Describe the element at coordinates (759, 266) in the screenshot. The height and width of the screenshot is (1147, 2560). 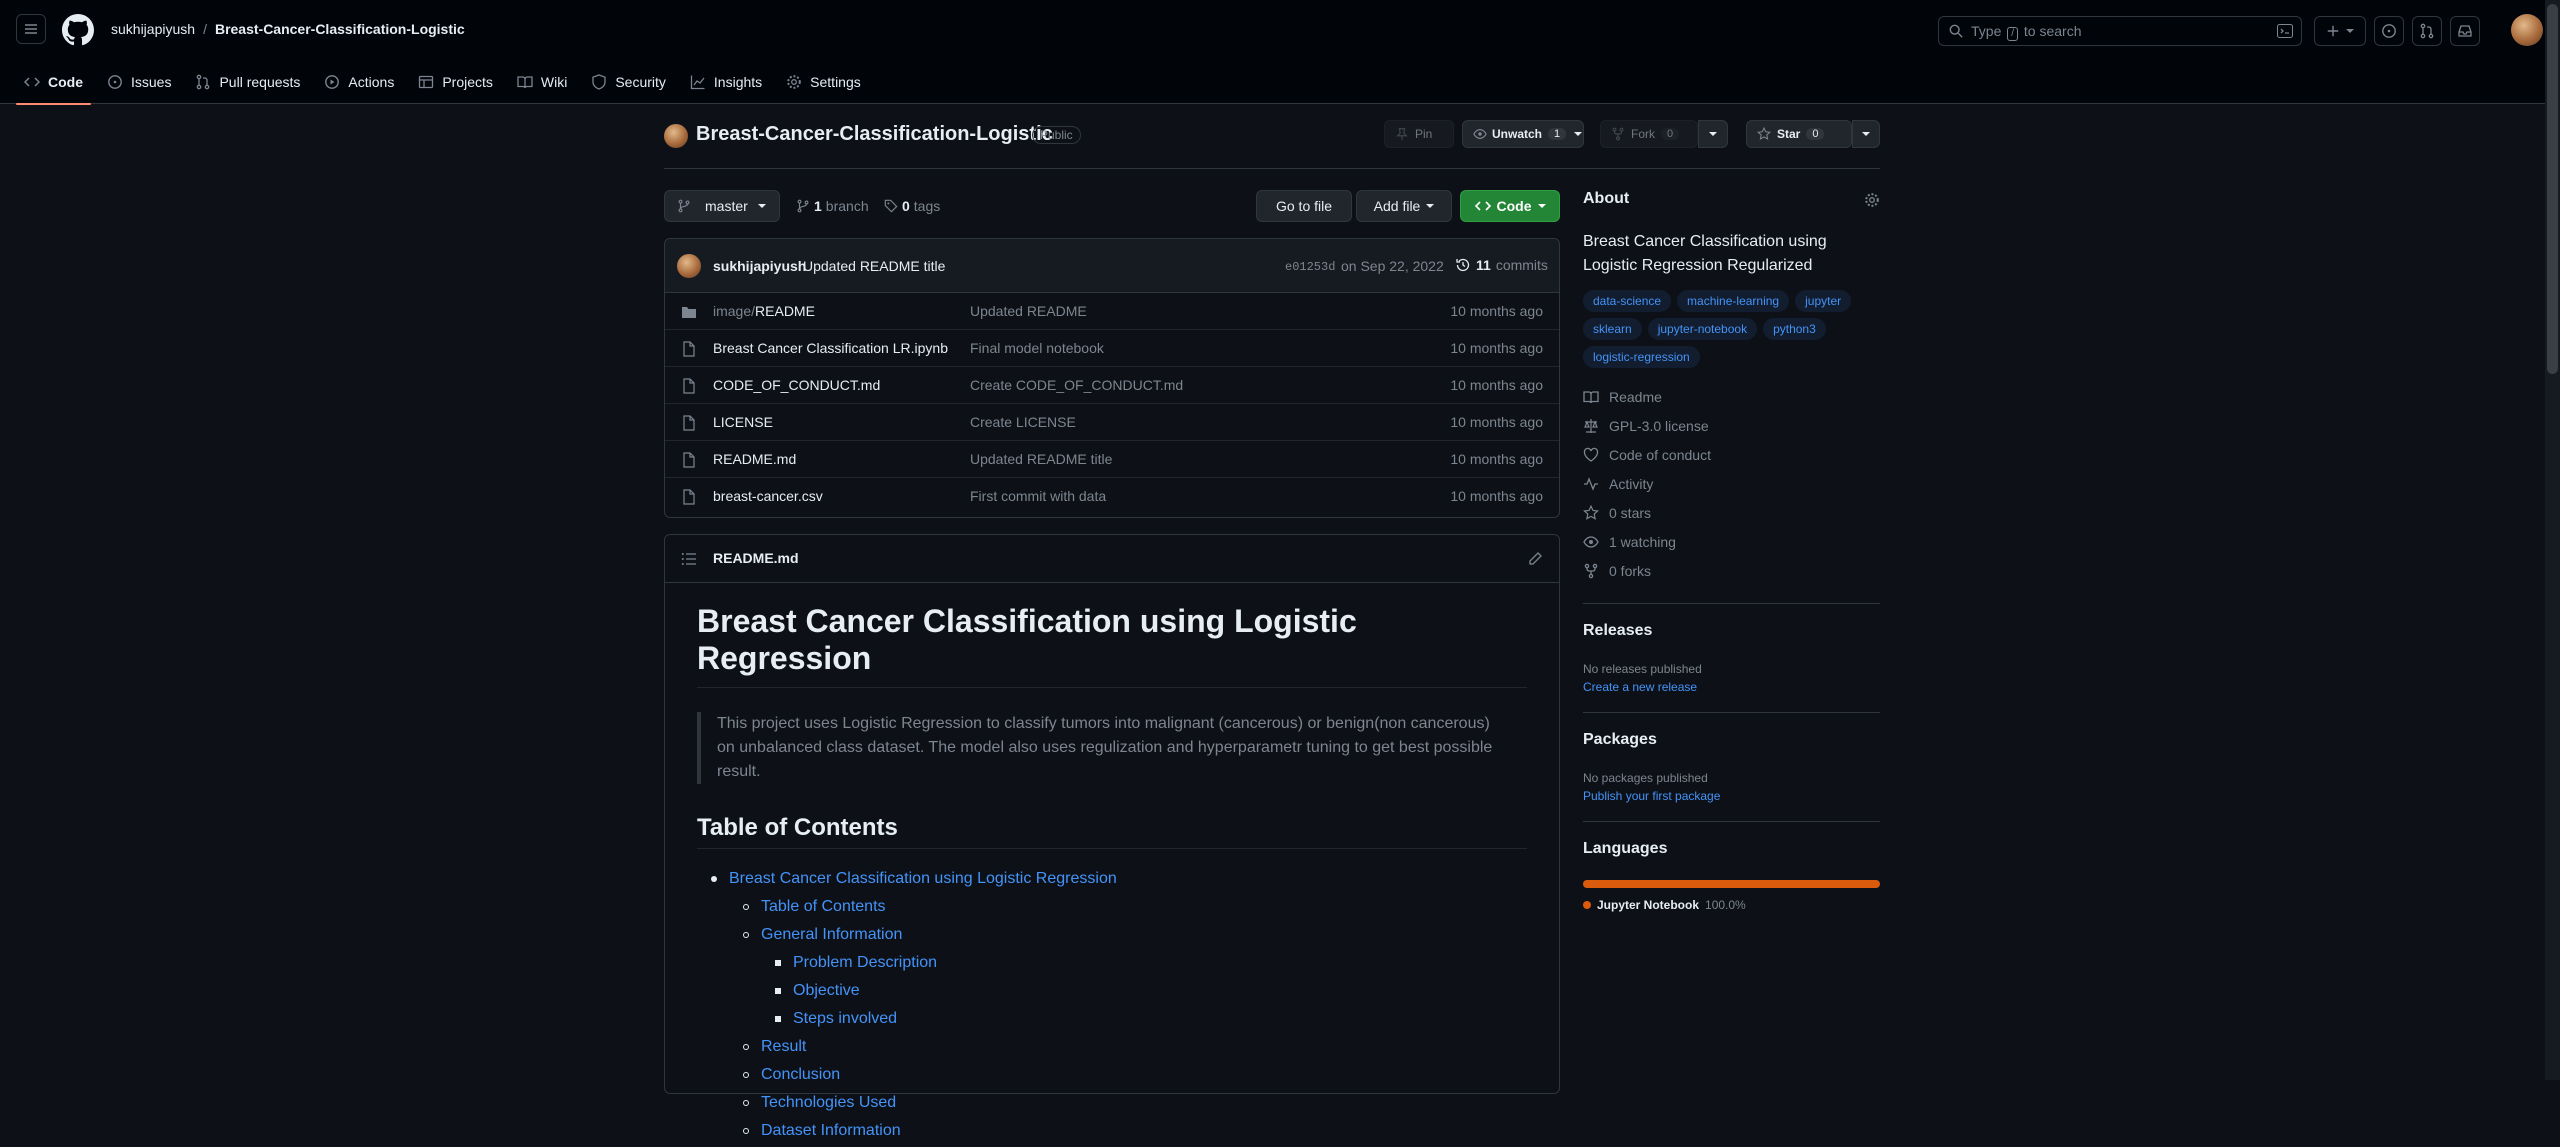
I see `commit-author: sukhijapiyush` at that location.